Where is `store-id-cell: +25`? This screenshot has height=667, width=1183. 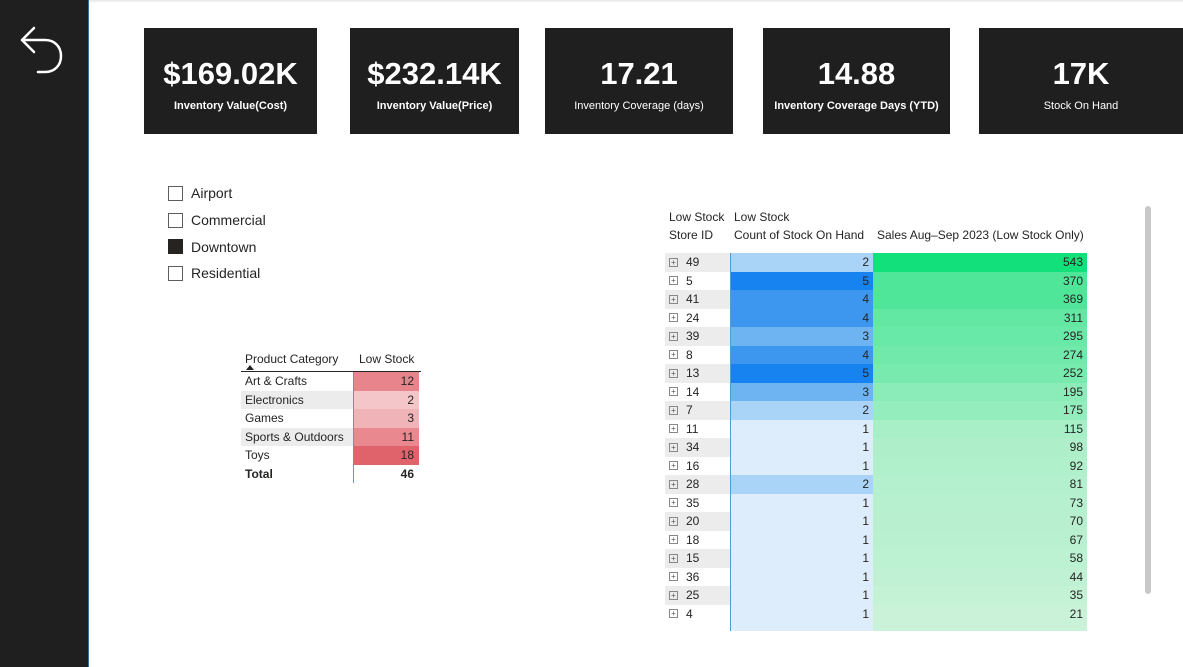 store-id-cell: +25 is located at coordinates (697, 595).